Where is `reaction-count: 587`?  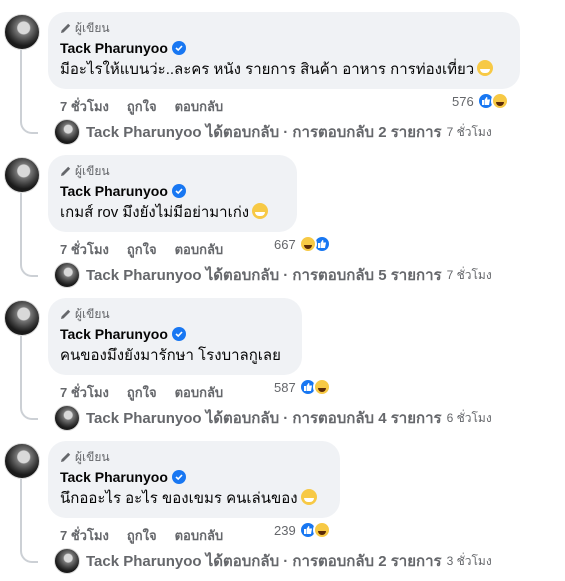
reaction-count: 587 is located at coordinates (285, 387).